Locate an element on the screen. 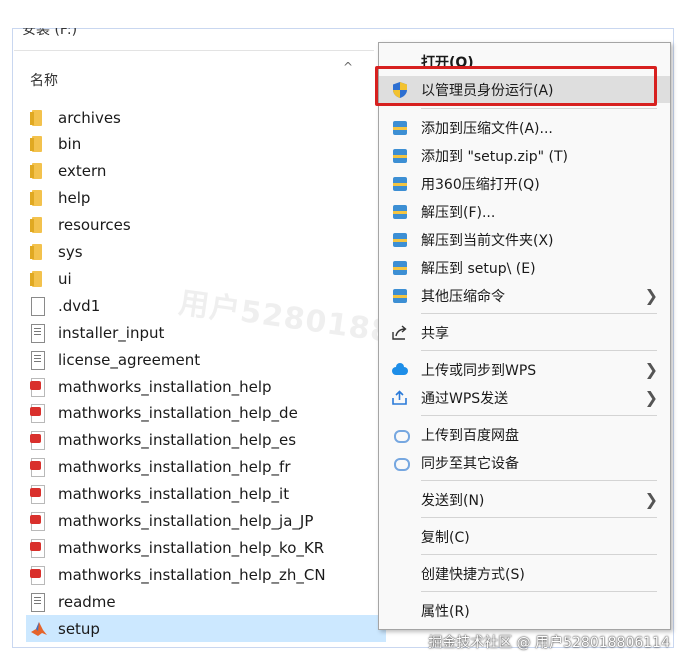  file-row: extern is located at coordinates (205, 171).